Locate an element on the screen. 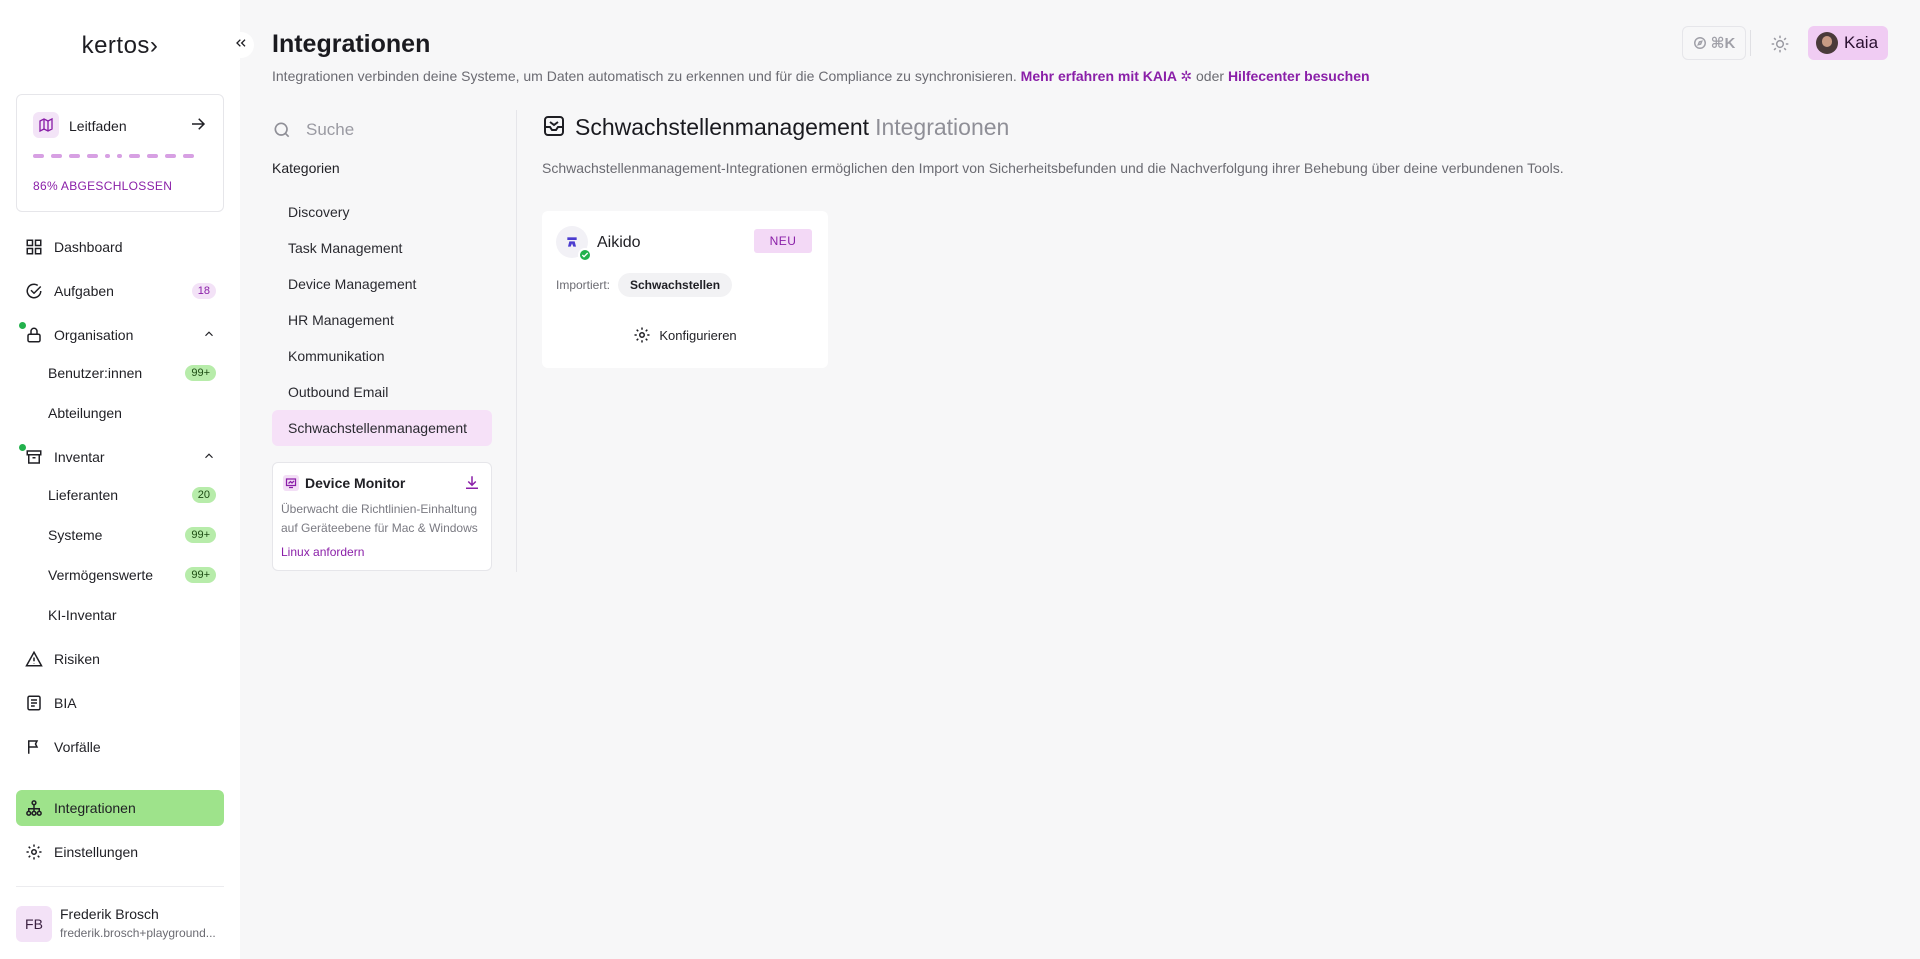 Image resolution: width=1920 pixels, height=959 pixels. category-task-management: Task Management is located at coordinates (382, 248).